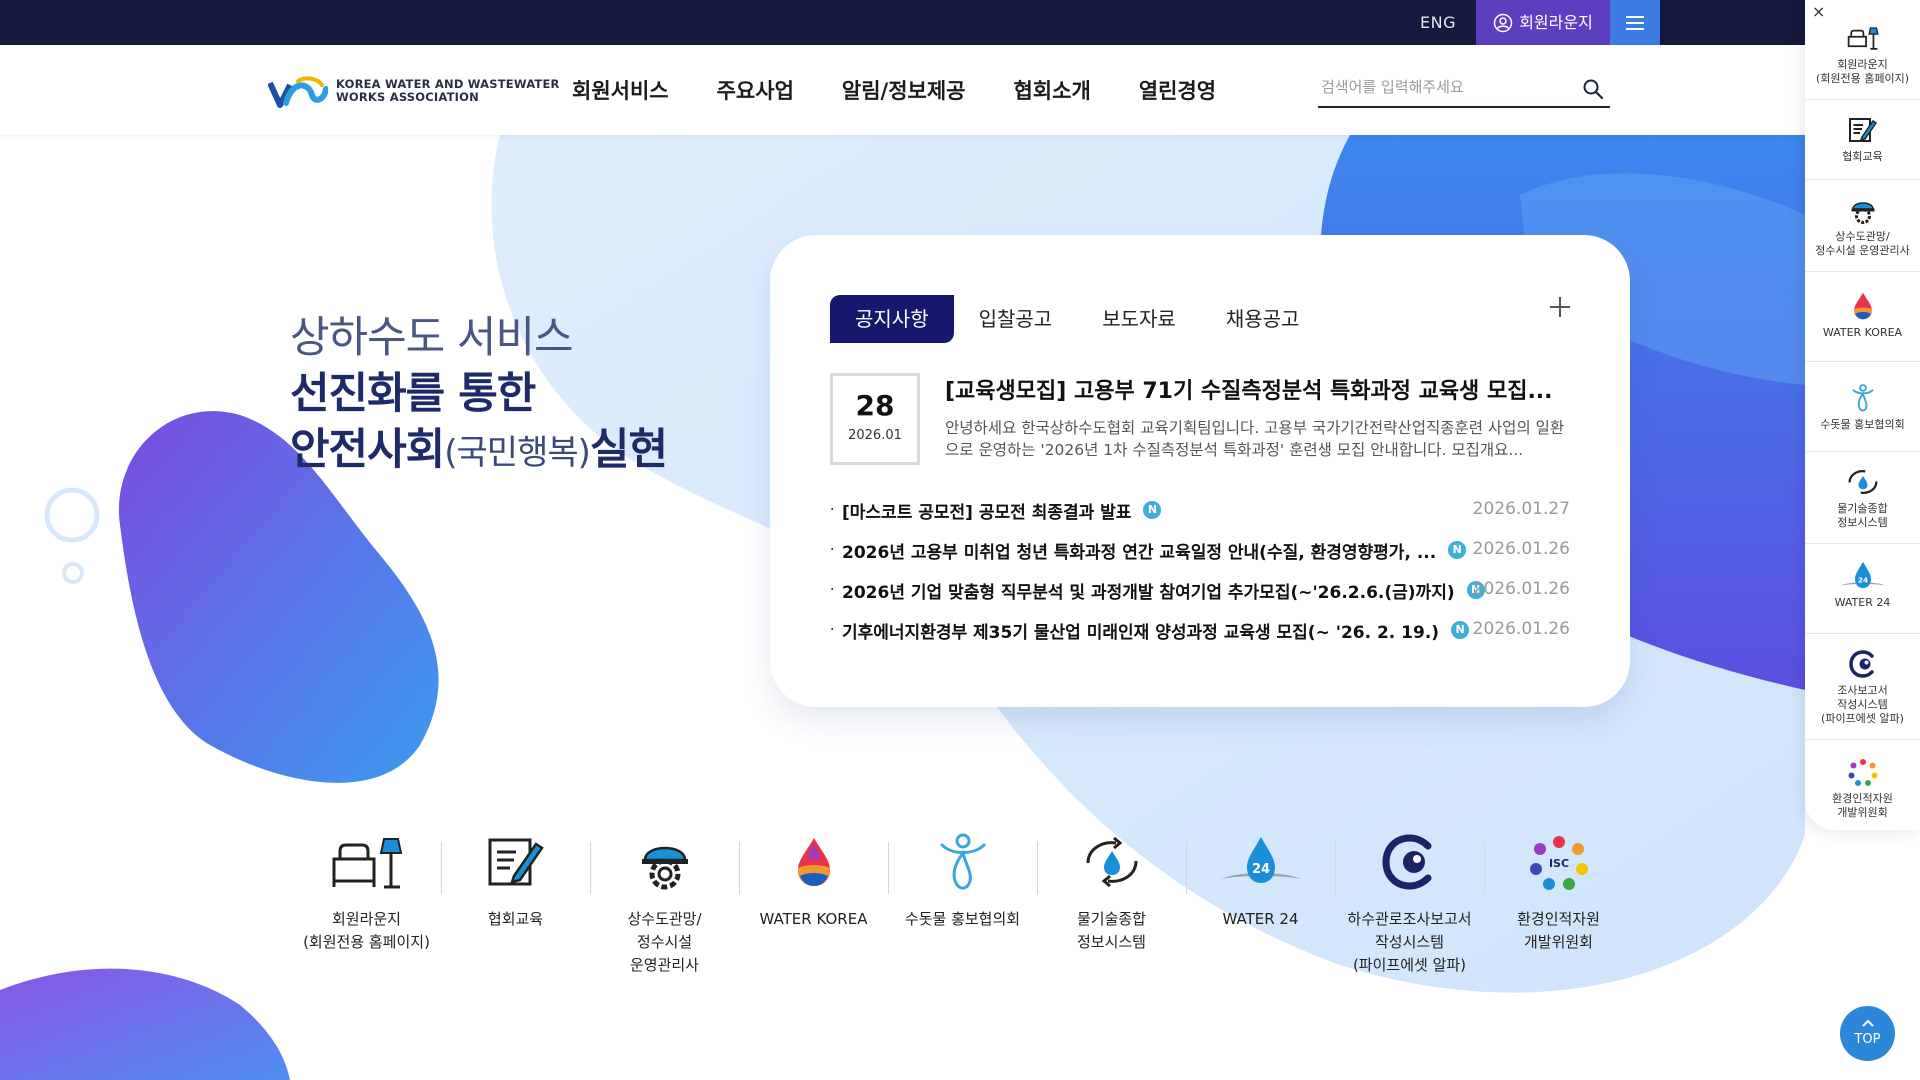  Describe the element at coordinates (1558, 942) in the screenshot. I see `label-line: 개발위원회` at that location.